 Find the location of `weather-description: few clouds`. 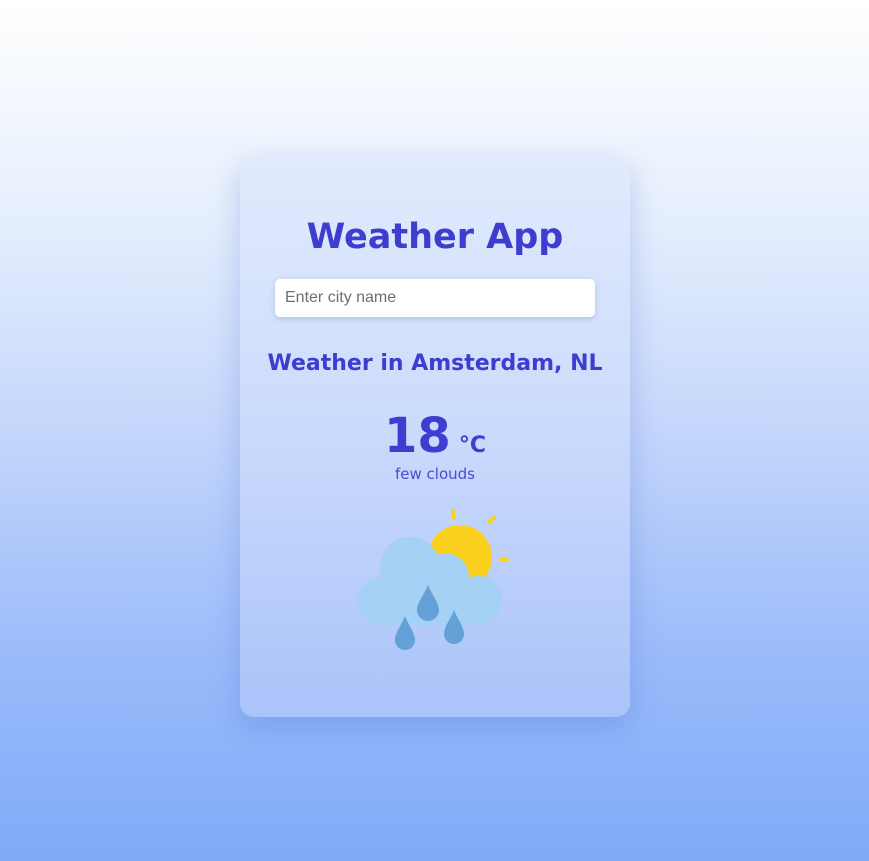

weather-description: few clouds is located at coordinates (435, 474).